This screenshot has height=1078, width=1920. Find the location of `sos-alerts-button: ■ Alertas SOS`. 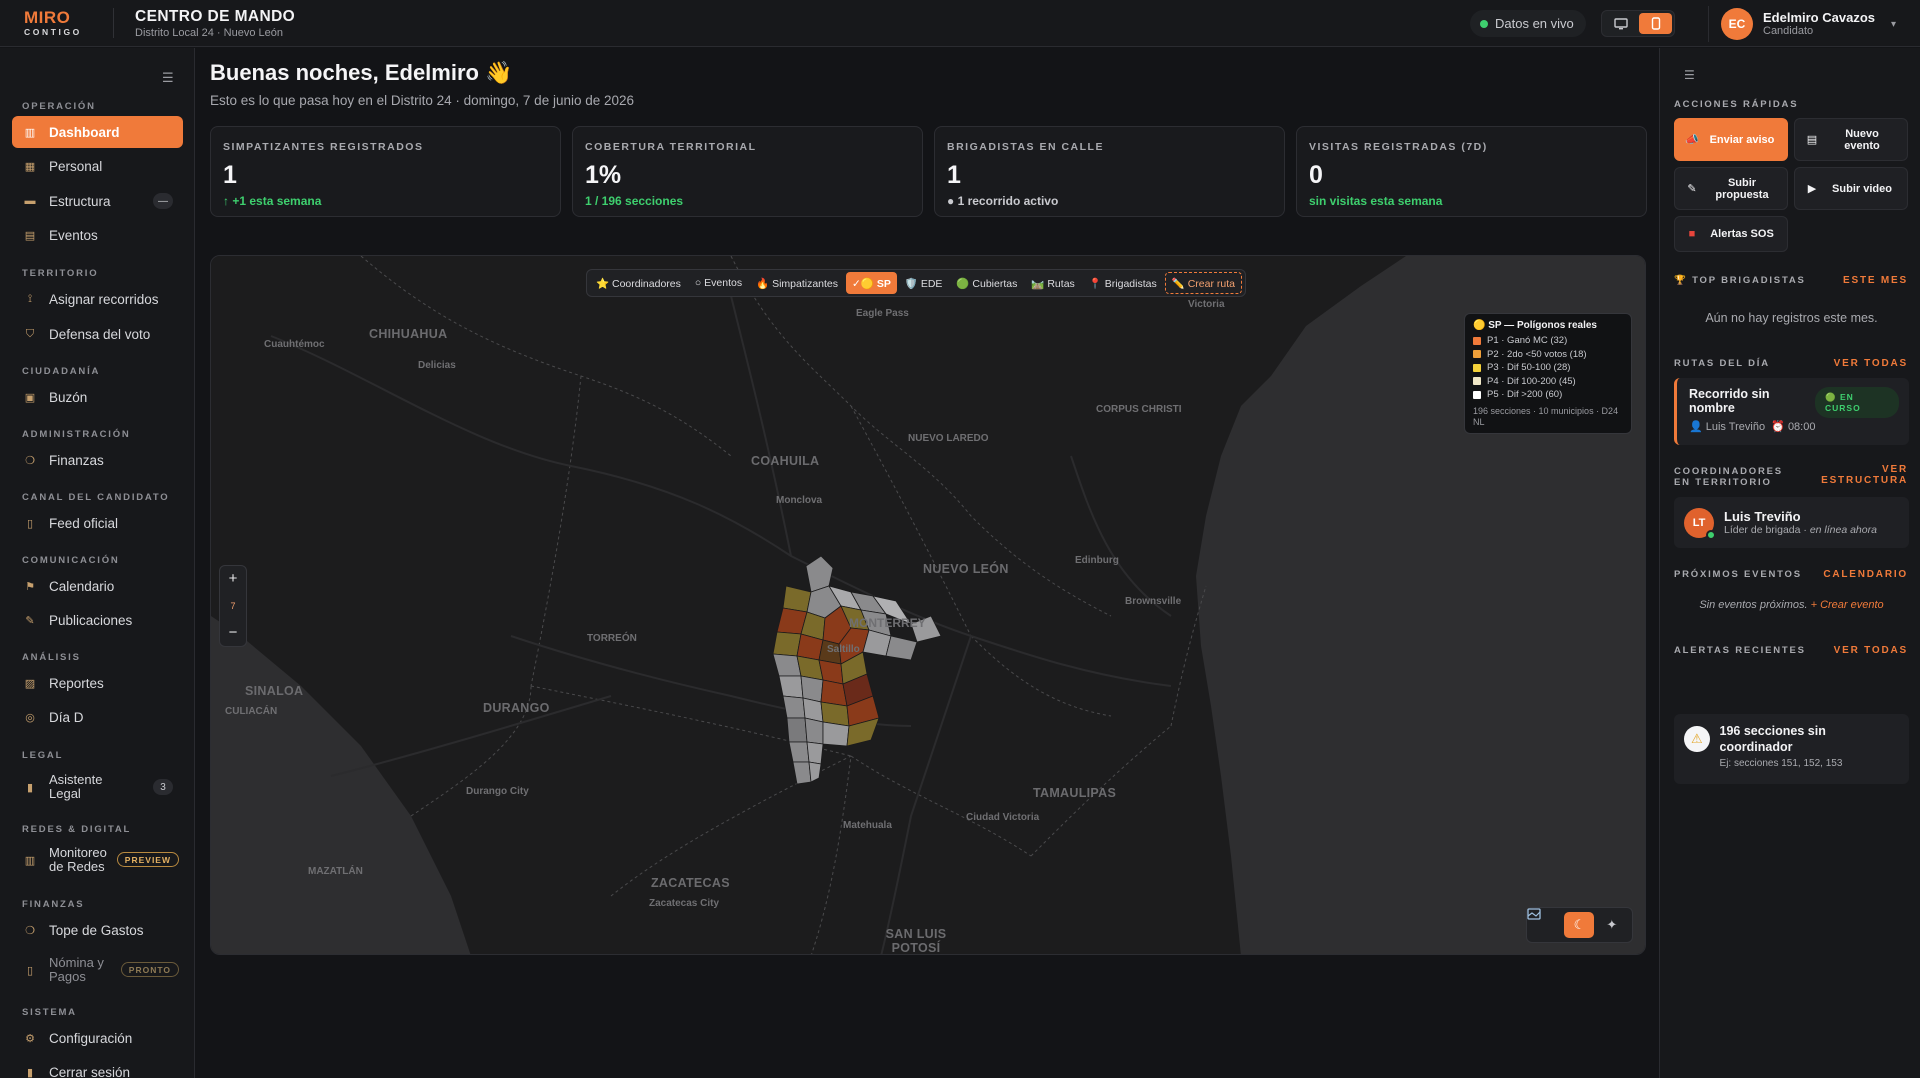

sos-alerts-button: ■ Alertas SOS is located at coordinates (1731, 234).